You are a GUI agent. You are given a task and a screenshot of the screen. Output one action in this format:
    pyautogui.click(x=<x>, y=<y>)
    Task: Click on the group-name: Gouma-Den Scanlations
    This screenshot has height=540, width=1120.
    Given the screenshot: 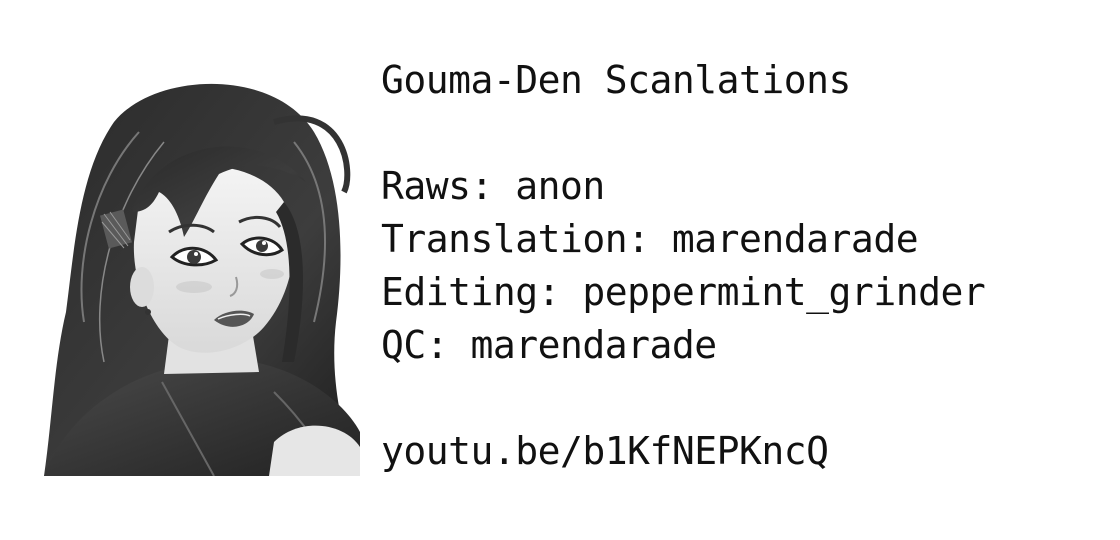 What is the action you would take?
    pyautogui.click(x=616, y=80)
    